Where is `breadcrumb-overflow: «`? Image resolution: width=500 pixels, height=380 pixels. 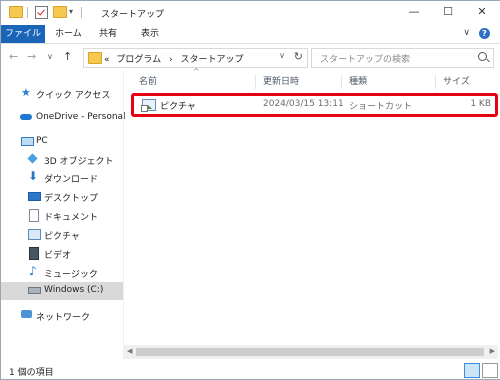 breadcrumb-overflow: « is located at coordinates (107, 60).